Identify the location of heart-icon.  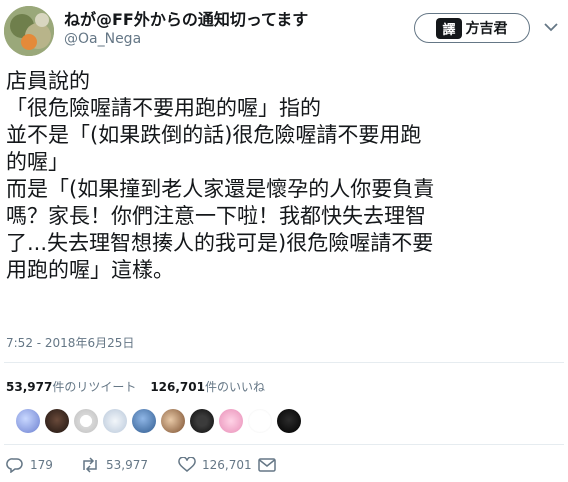
(187, 464).